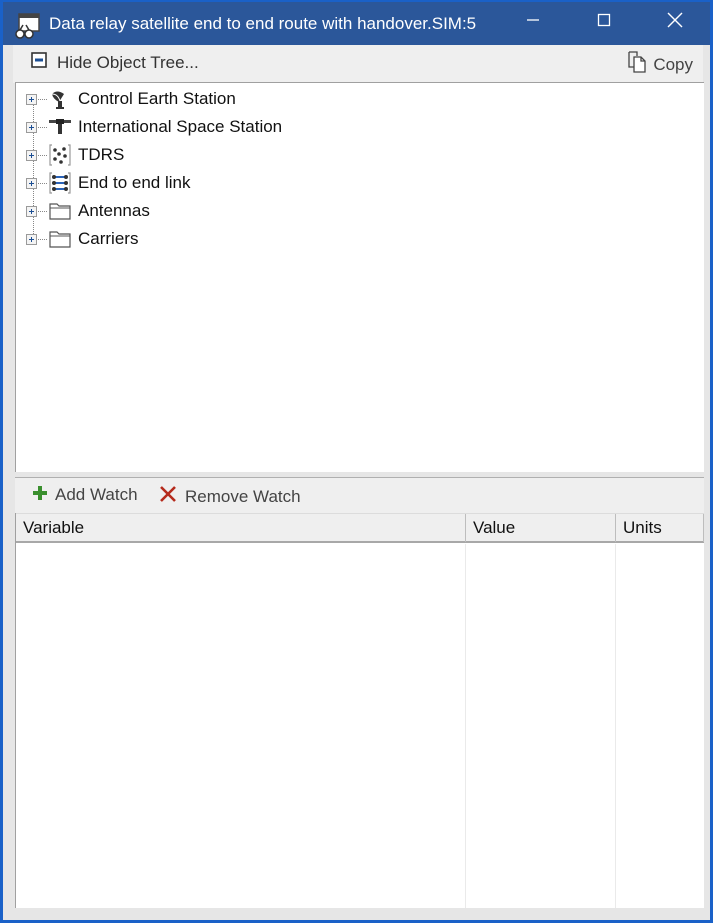  I want to click on close-button, so click(675, 22).